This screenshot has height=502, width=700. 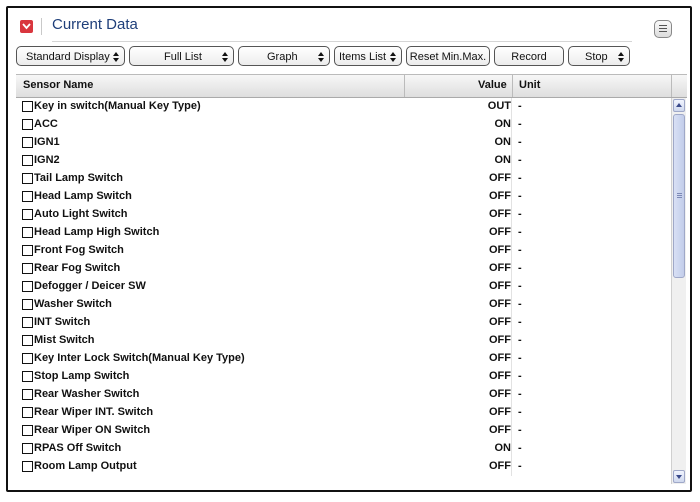 What do you see at coordinates (679, 196) in the screenshot?
I see `scroll-thumb` at bounding box center [679, 196].